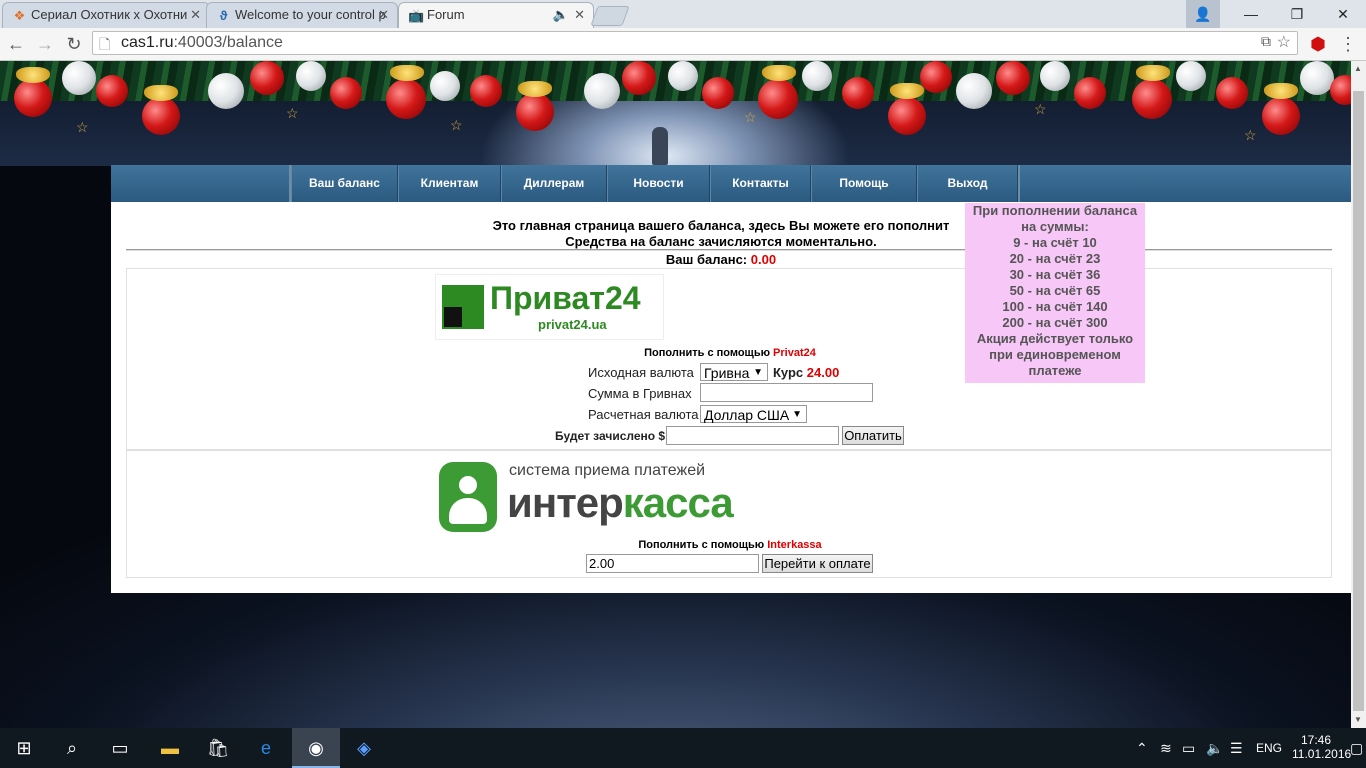 This screenshot has width=1366, height=768. What do you see at coordinates (1356, 748) in the screenshot?
I see `notification-center-icon: ▢` at bounding box center [1356, 748].